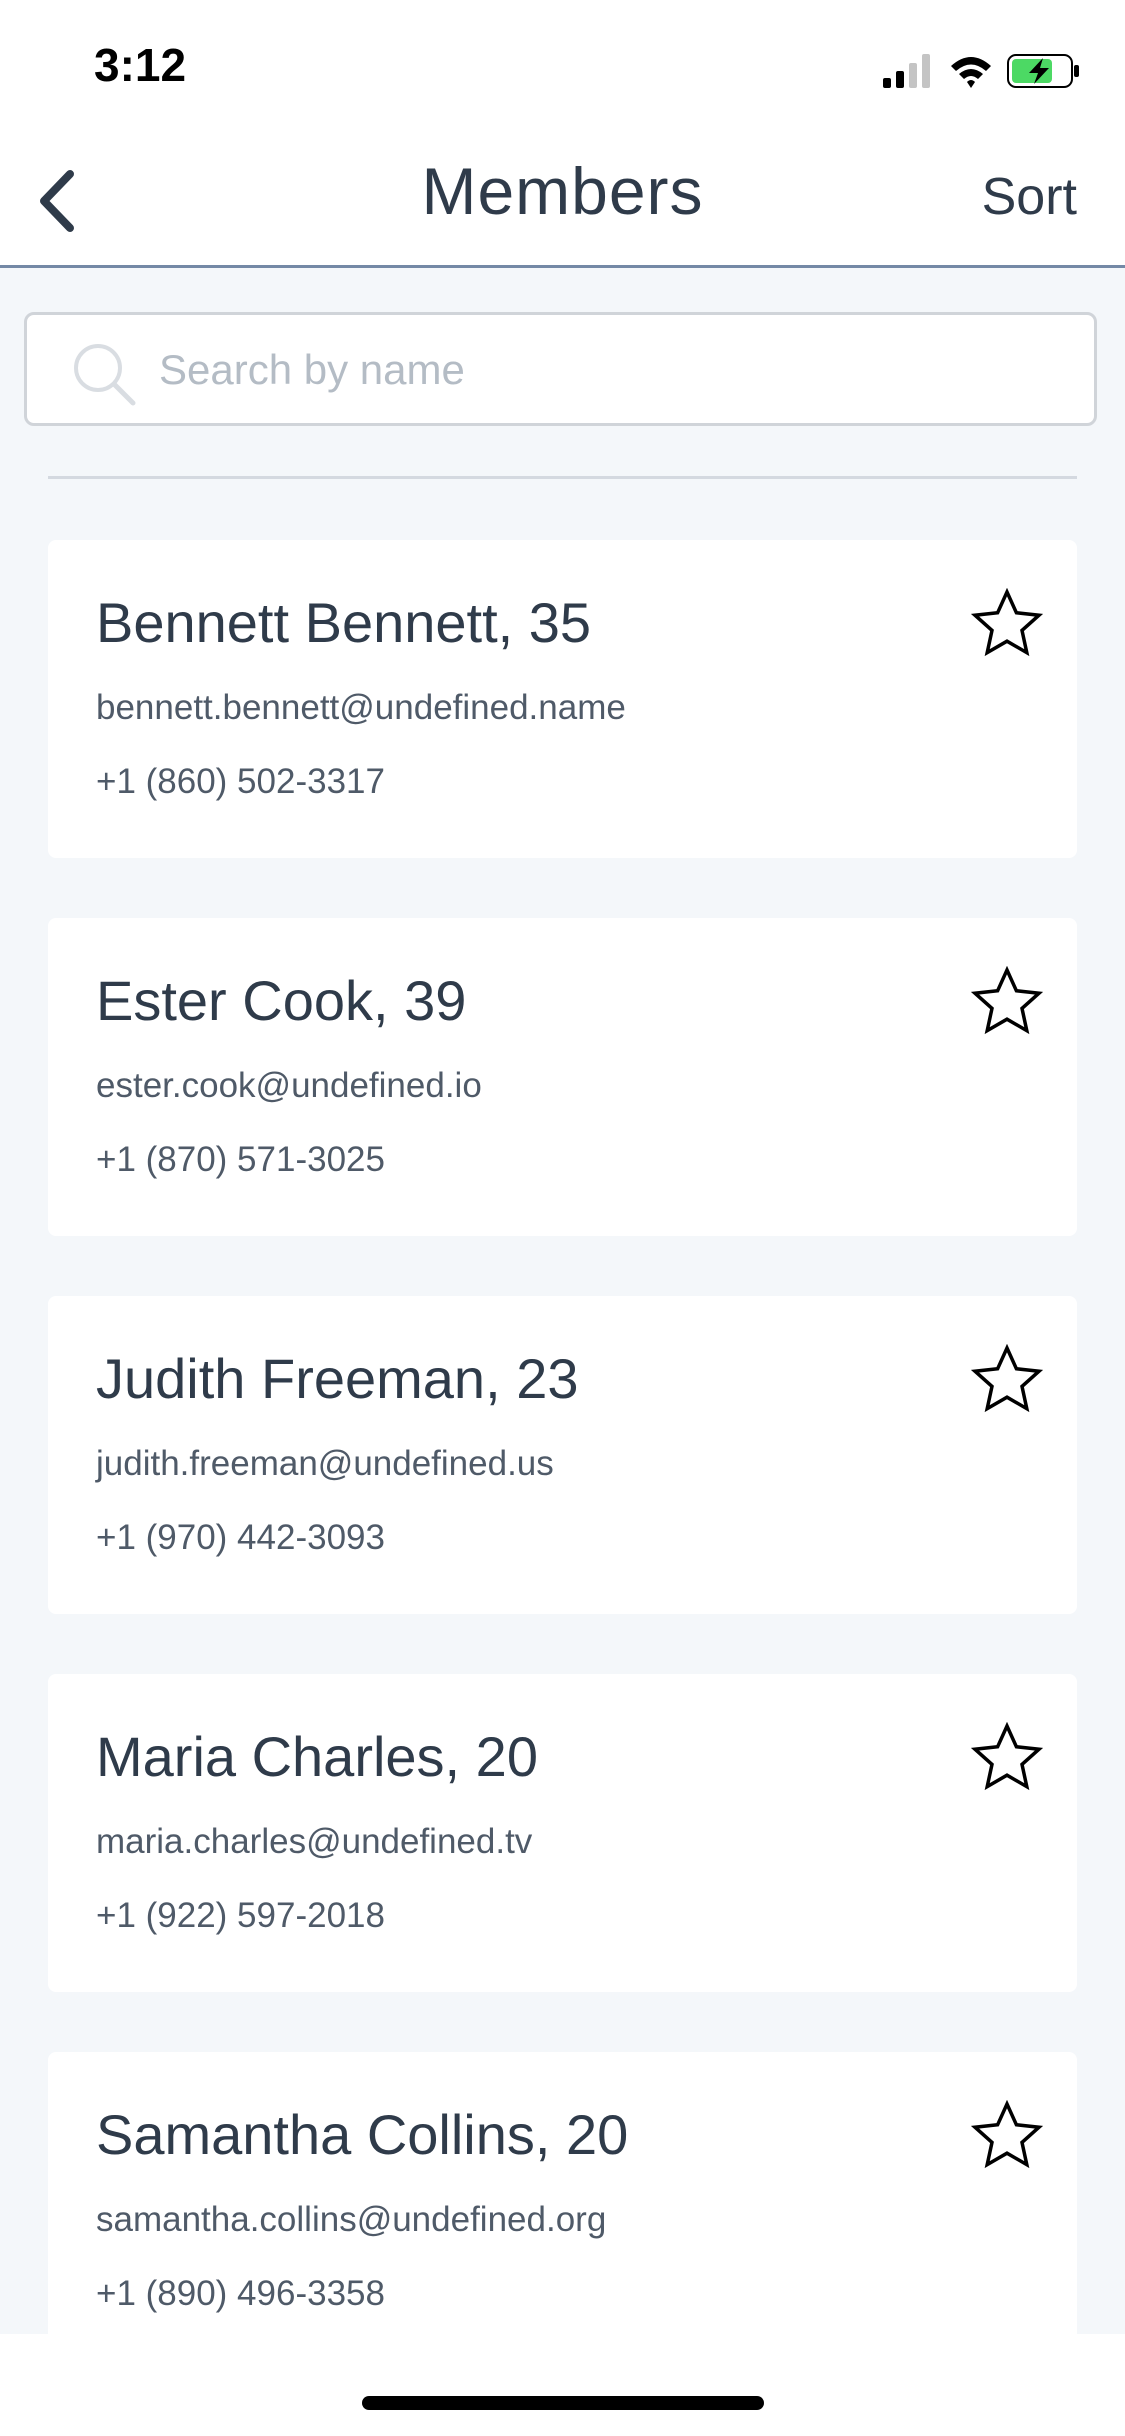 The width and height of the screenshot is (1125, 2436). Describe the element at coordinates (344, 622) in the screenshot. I see `member-name: Bennett Bennett, 35` at that location.